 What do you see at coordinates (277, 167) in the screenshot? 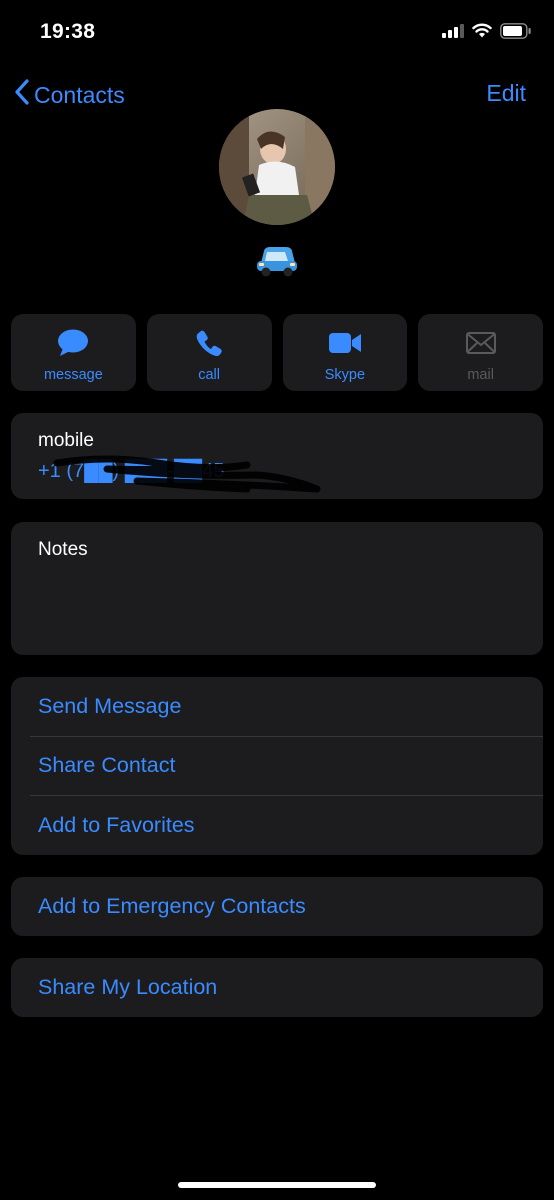
I see `contact-avatar` at bounding box center [277, 167].